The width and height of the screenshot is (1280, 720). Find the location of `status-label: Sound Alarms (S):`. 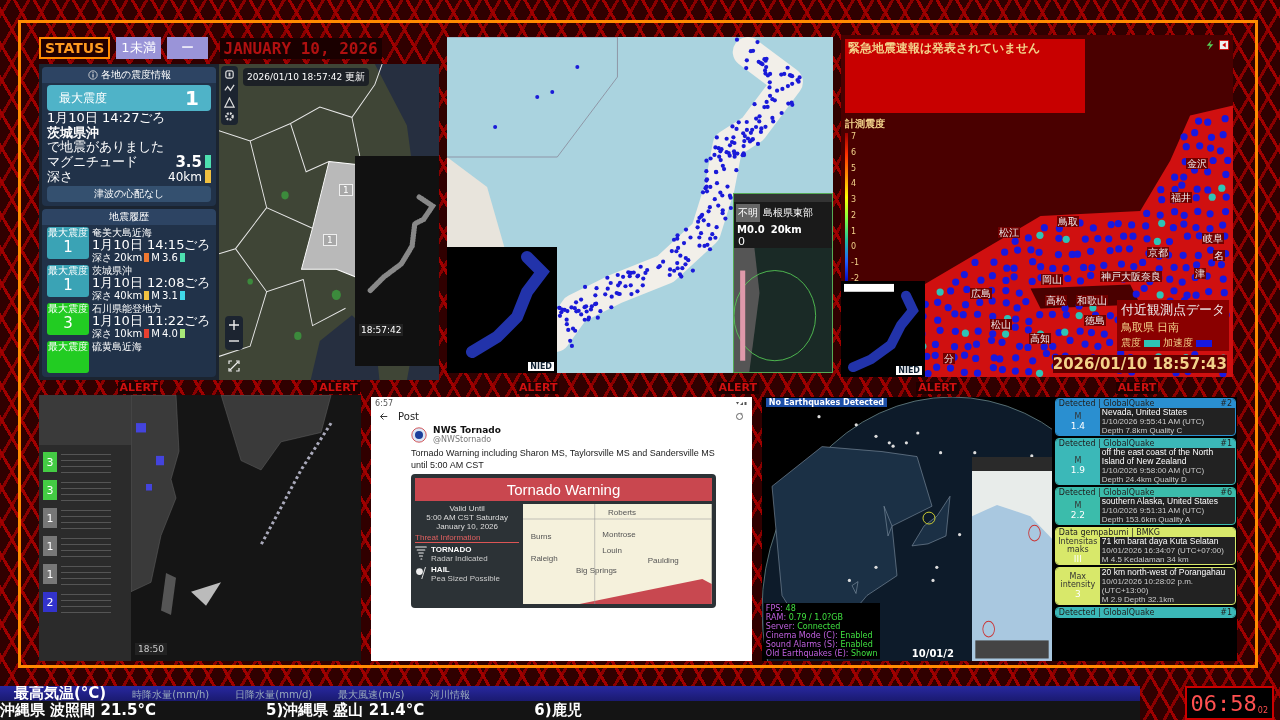

status-label: Sound Alarms (S): is located at coordinates (801, 644).